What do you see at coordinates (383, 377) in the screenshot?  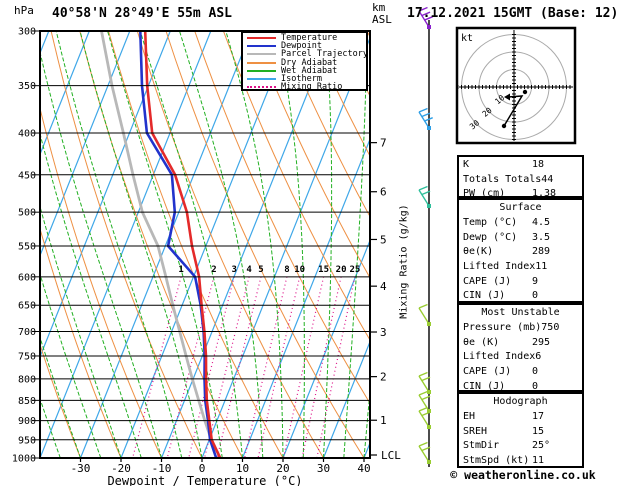 I see `km-tick-label: 2` at bounding box center [383, 377].